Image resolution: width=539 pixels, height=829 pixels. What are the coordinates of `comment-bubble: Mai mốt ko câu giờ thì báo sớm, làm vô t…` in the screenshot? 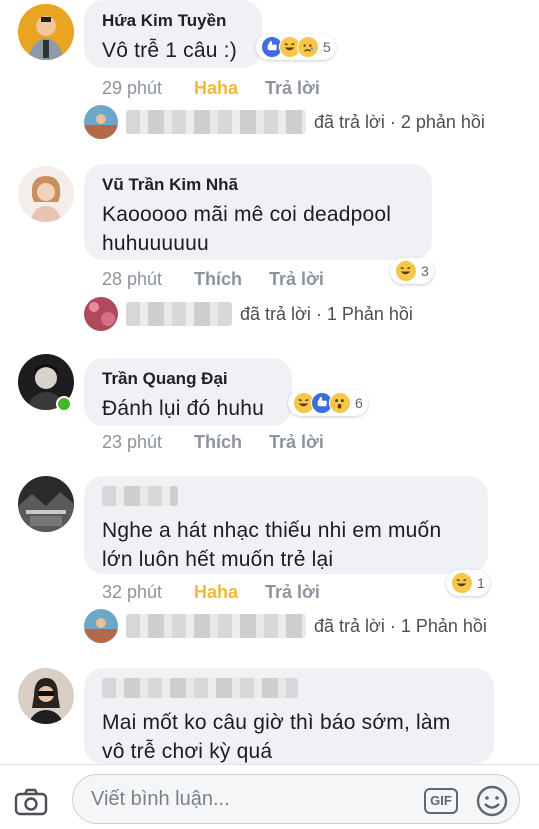 It's located at (289, 716).